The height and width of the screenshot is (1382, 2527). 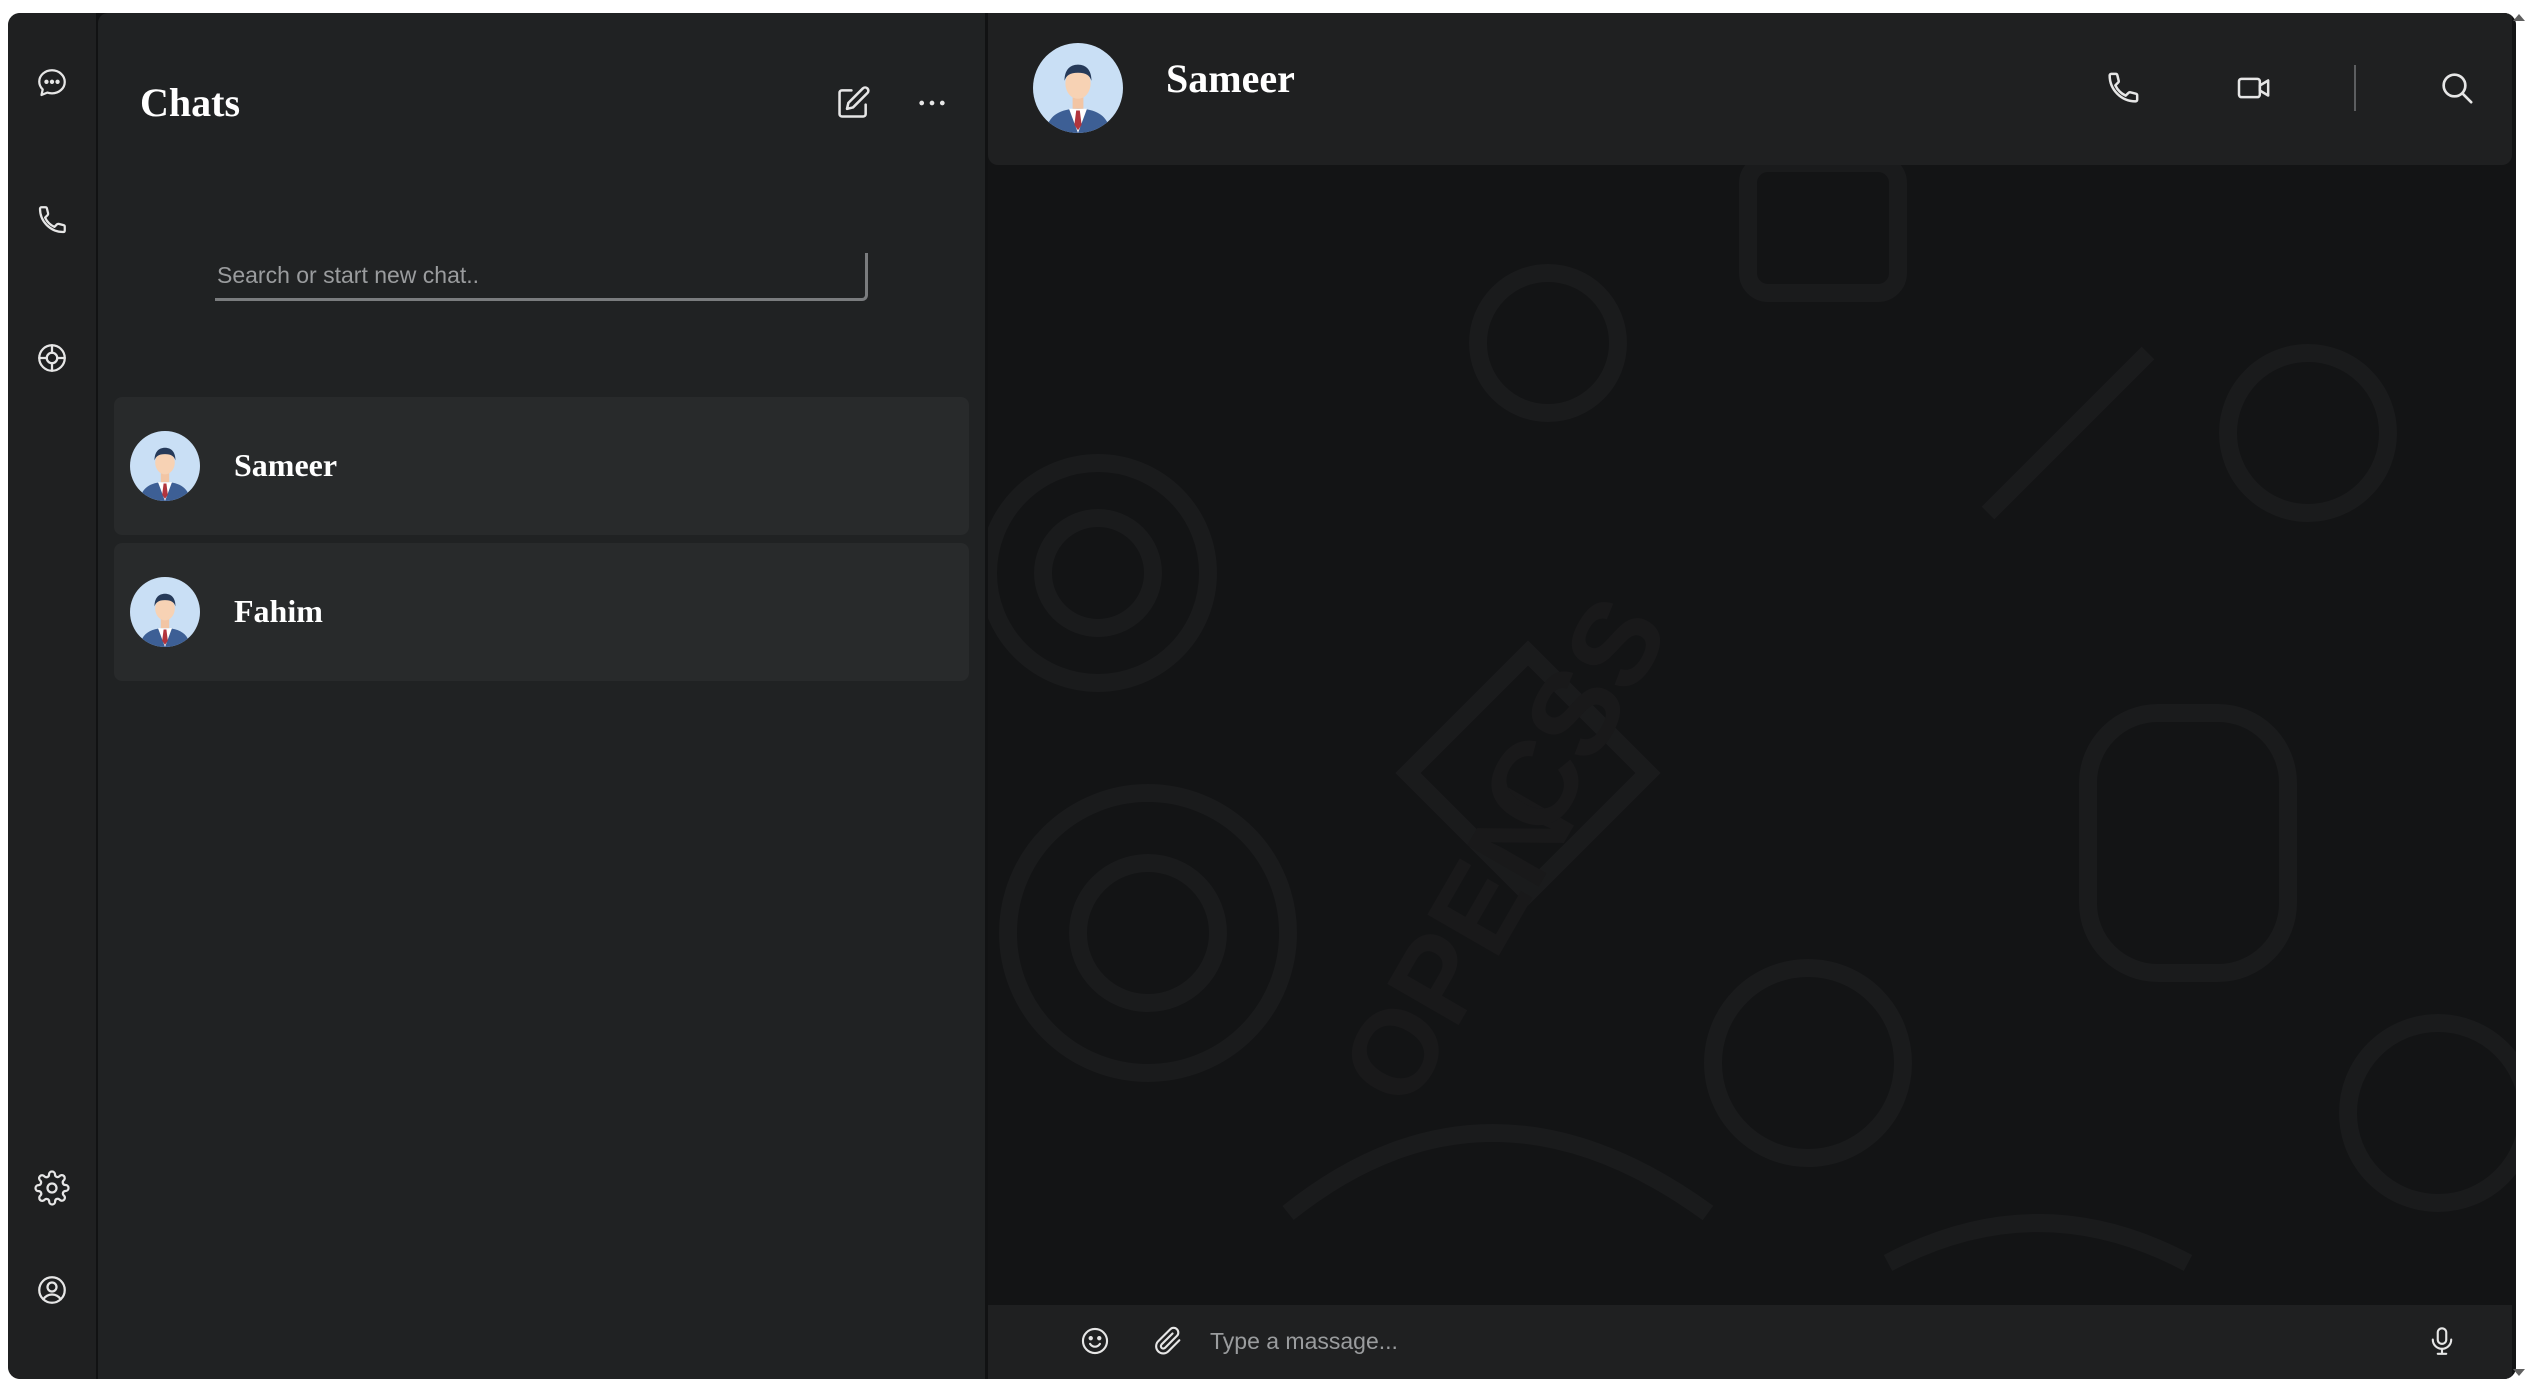 I want to click on voice-message-button, so click(x=2442, y=1341).